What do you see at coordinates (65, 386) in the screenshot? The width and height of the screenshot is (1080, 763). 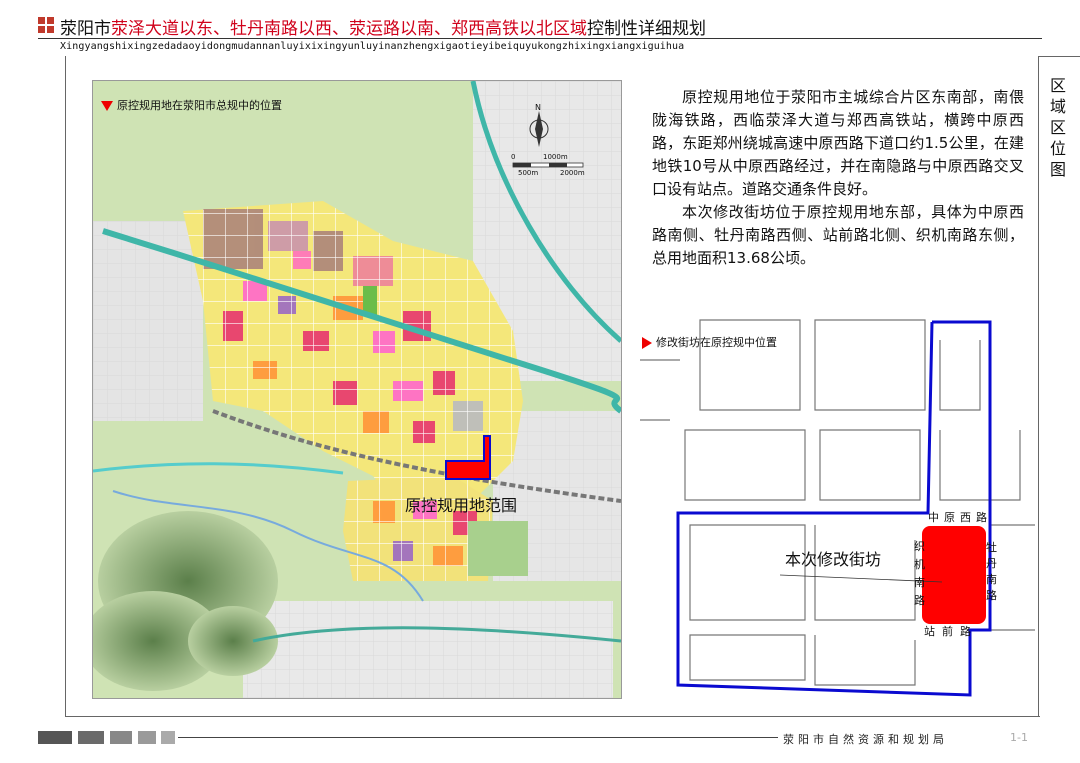 I see `frame-left` at bounding box center [65, 386].